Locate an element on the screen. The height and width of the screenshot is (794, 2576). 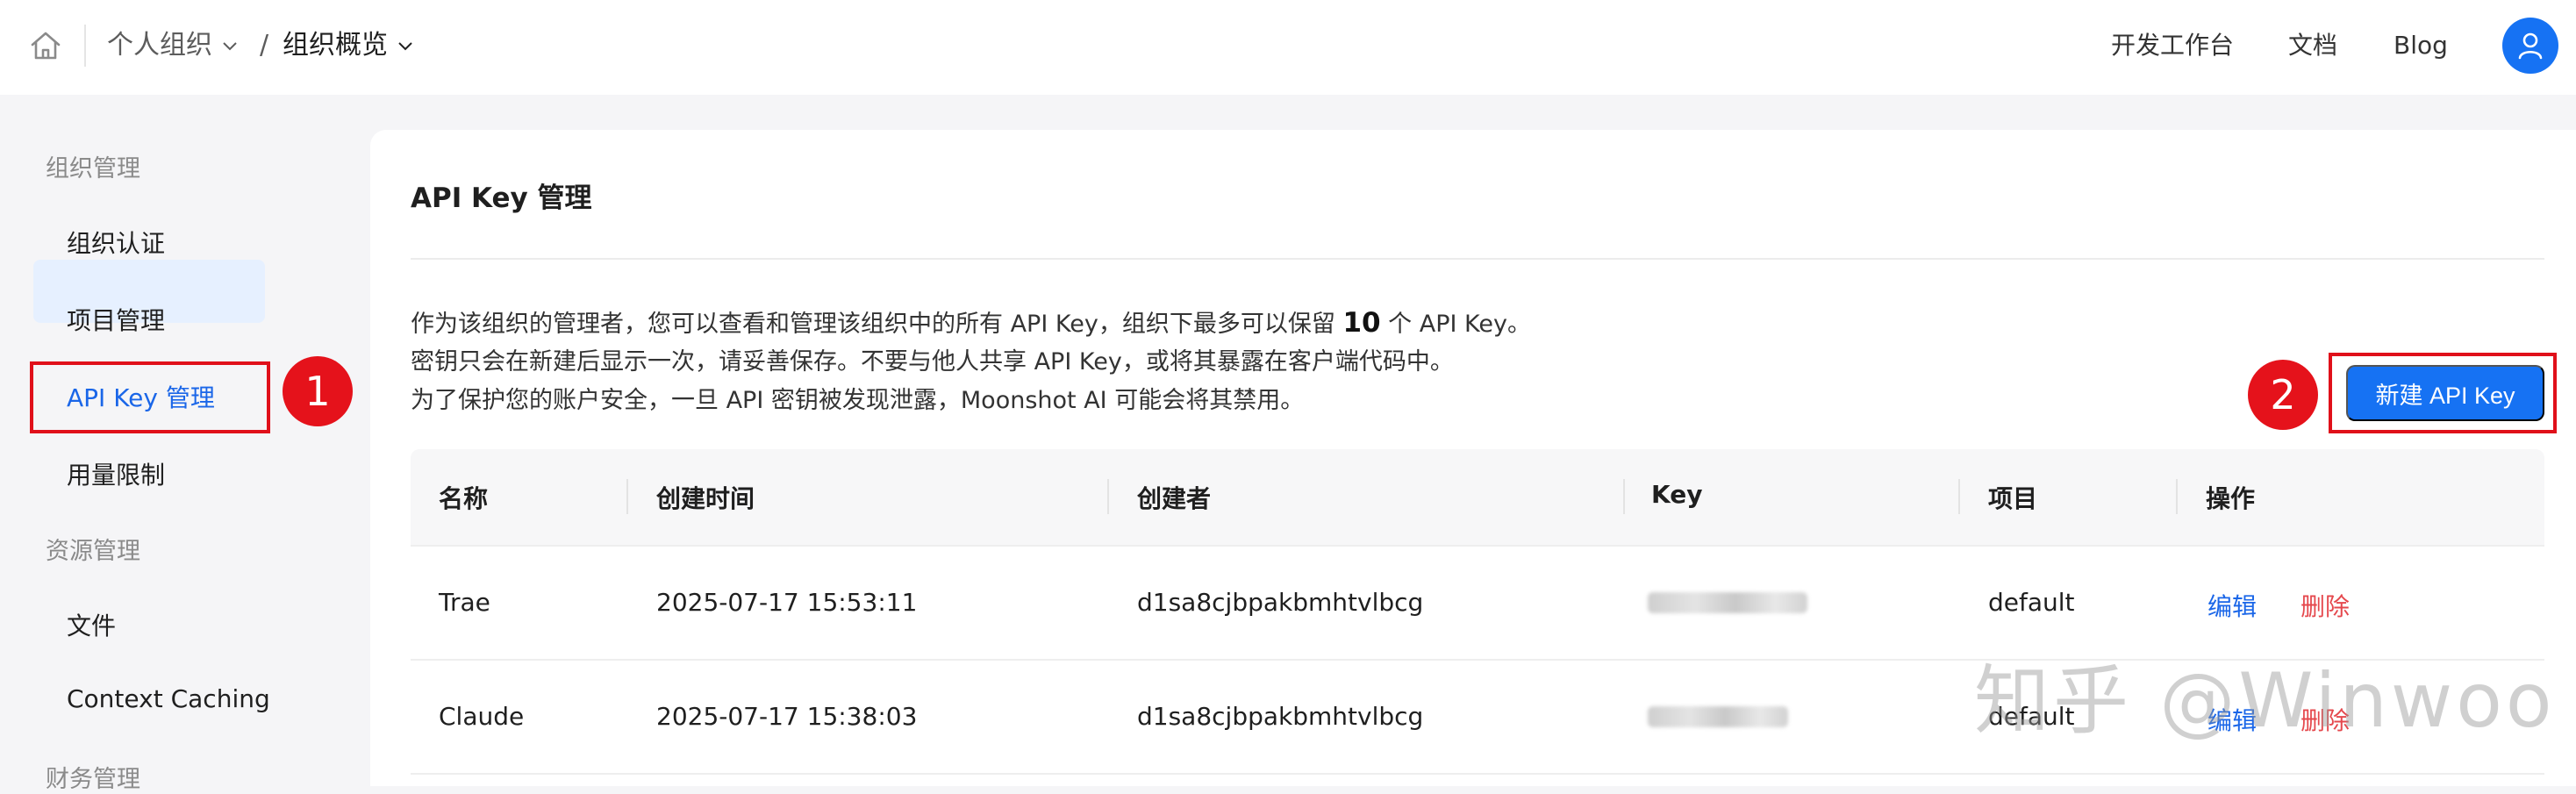
sidebar-item-usage-limits: 用量限制 is located at coordinates (116, 473).